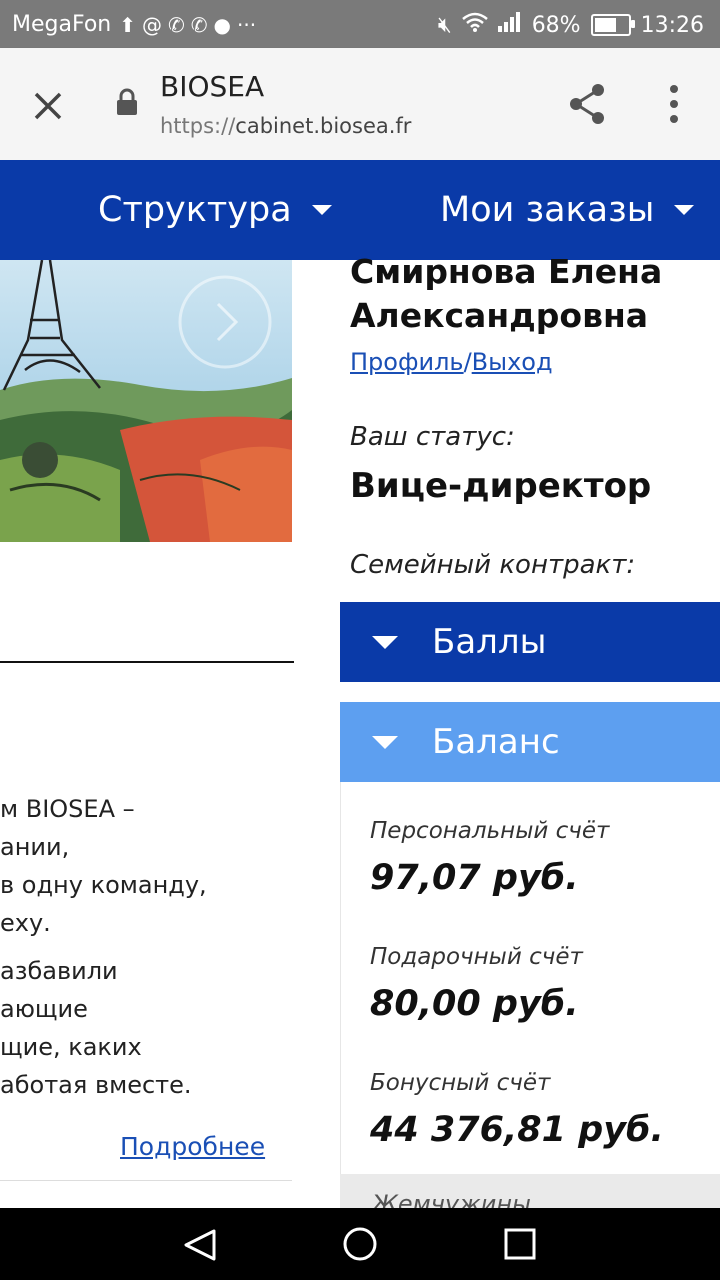 This screenshot has height=1280, width=720. What do you see at coordinates (247, 24) in the screenshot?
I see `more-notifications-icon: ···` at bounding box center [247, 24].